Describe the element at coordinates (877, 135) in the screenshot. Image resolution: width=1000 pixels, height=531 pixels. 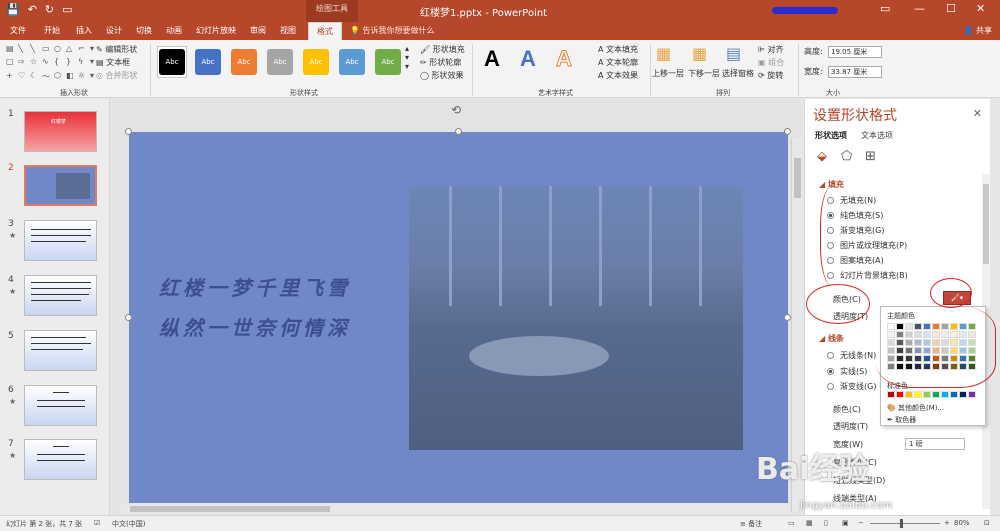
I see `tab-text-options: 文本选项` at that location.